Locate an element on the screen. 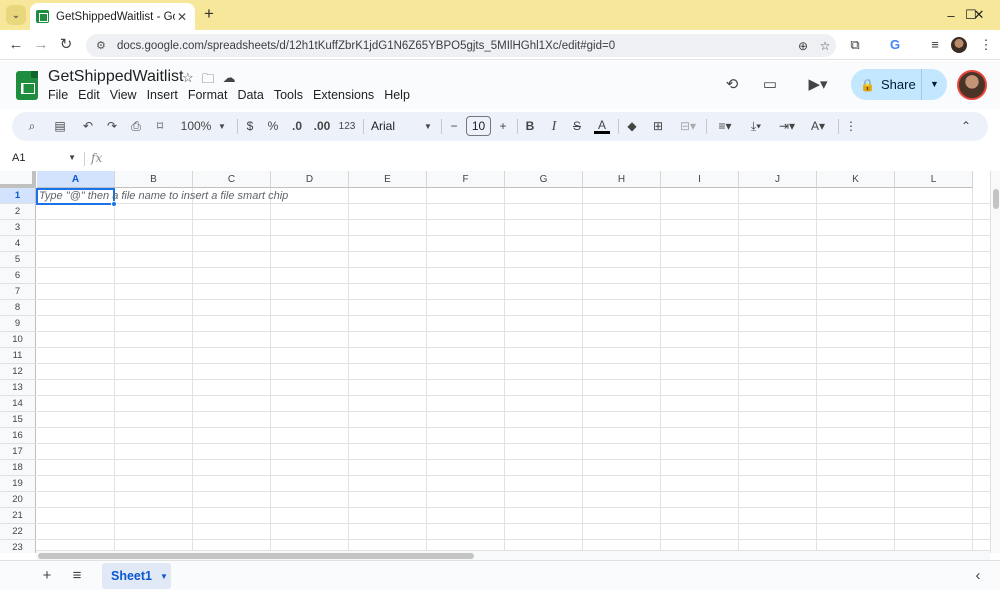 This screenshot has height=590, width=1000. merge-cells-icon: ⊟▾ is located at coordinates (688, 126).